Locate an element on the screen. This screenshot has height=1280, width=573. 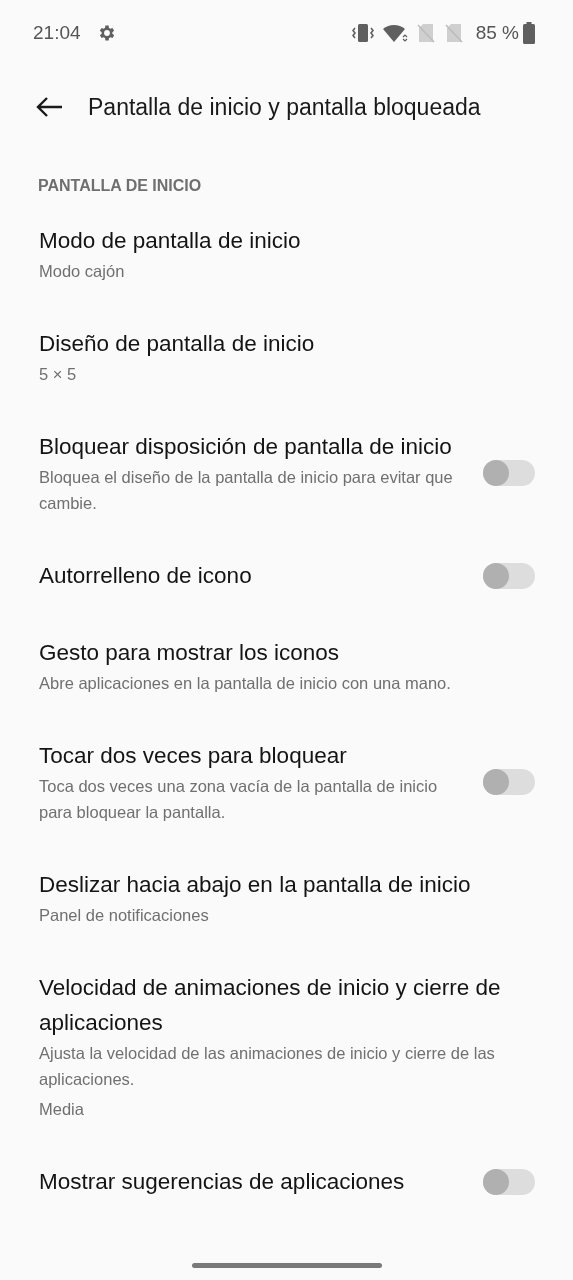
vibrate-icon is located at coordinates (362, 33).